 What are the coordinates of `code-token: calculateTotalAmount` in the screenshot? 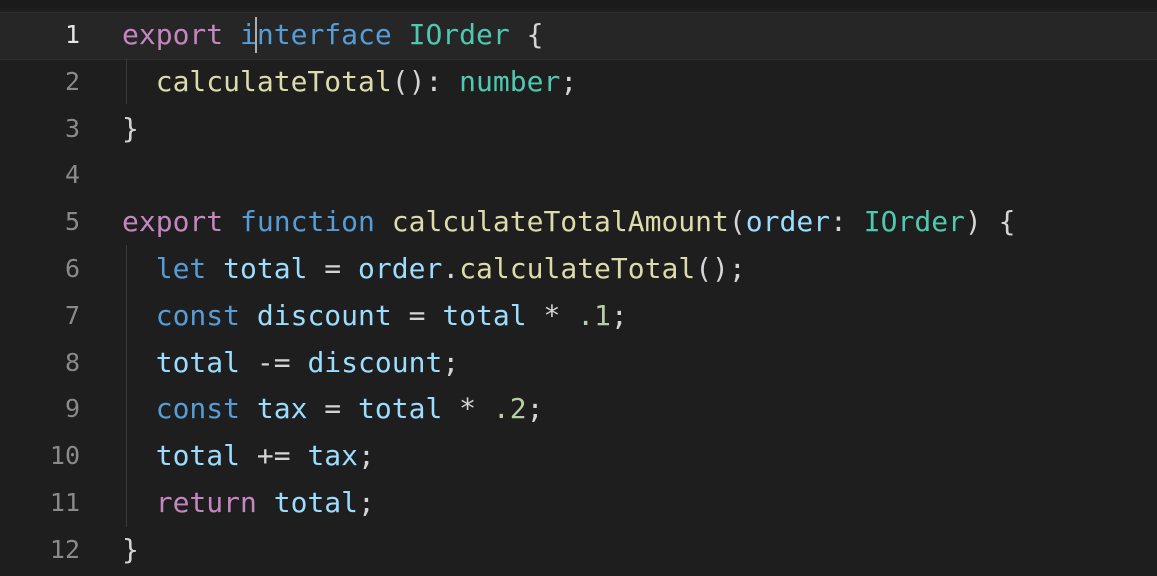 It's located at (560, 222).